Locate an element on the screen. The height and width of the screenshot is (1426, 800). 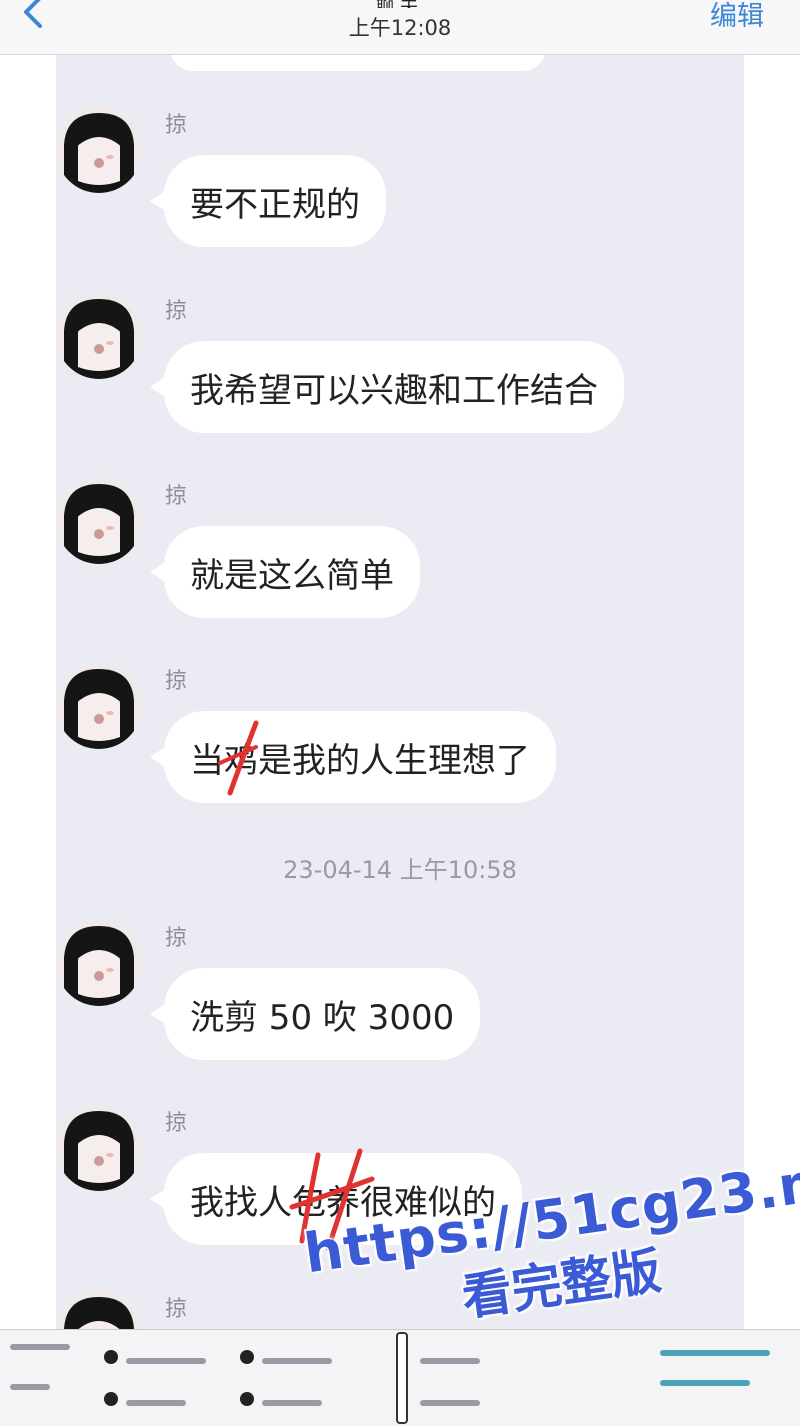
navigation-bar: 聊天 上午12:08 编辑 is located at coordinates (400, 27).